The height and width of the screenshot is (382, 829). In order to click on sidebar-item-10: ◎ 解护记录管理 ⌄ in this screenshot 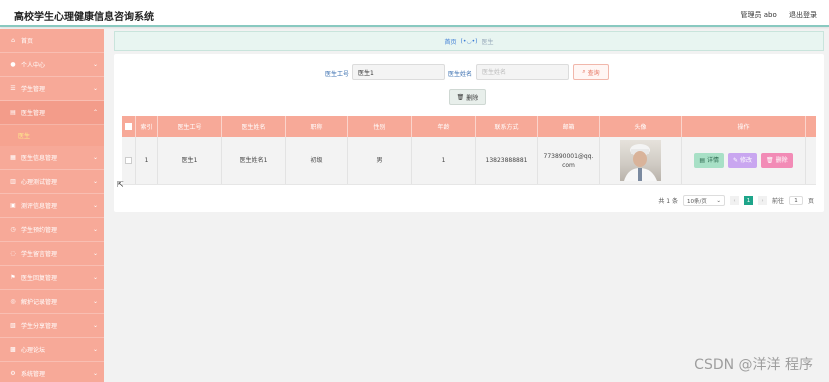, I will do `click(52, 302)`.